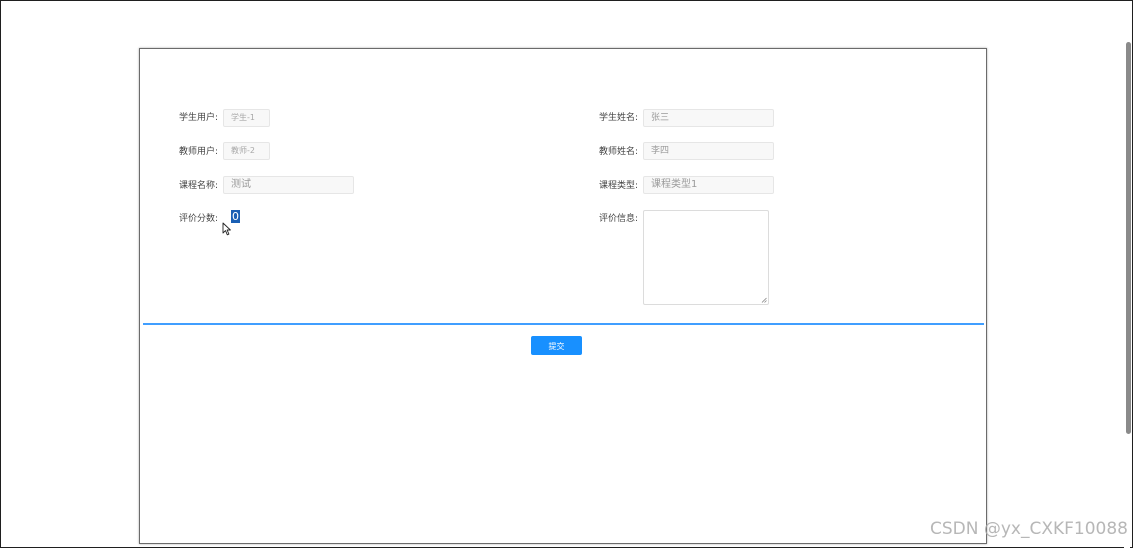  What do you see at coordinates (708, 185) in the screenshot?
I see `course-type-field: 课程类型1` at bounding box center [708, 185].